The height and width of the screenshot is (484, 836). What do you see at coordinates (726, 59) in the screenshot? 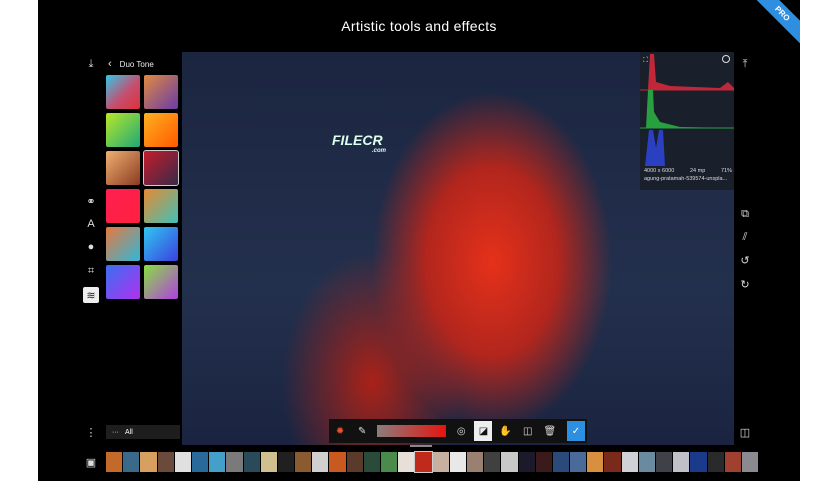
I see `info-icon` at bounding box center [726, 59].